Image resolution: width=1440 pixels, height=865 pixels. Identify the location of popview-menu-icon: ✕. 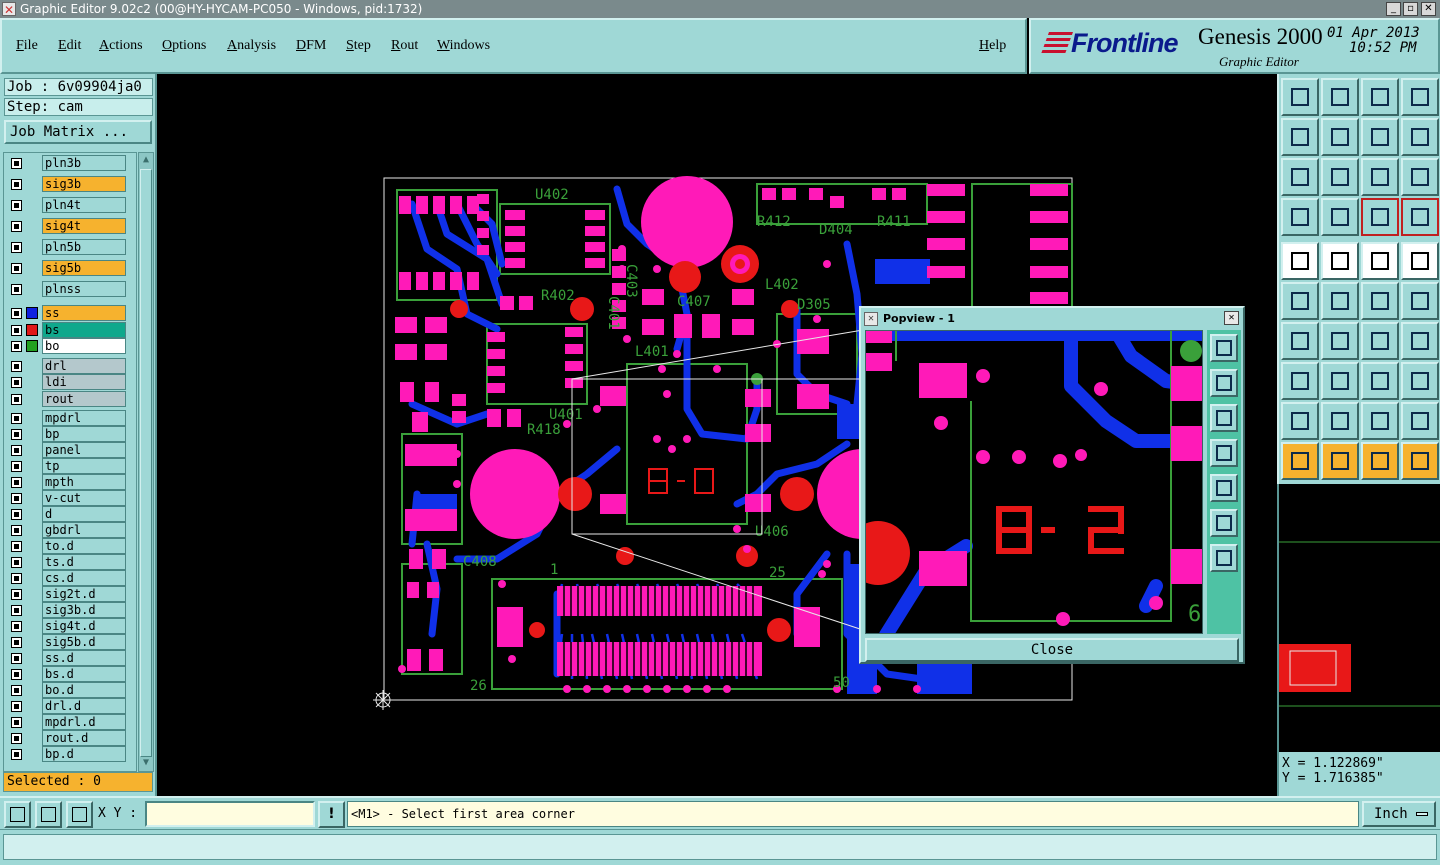
(871, 319).